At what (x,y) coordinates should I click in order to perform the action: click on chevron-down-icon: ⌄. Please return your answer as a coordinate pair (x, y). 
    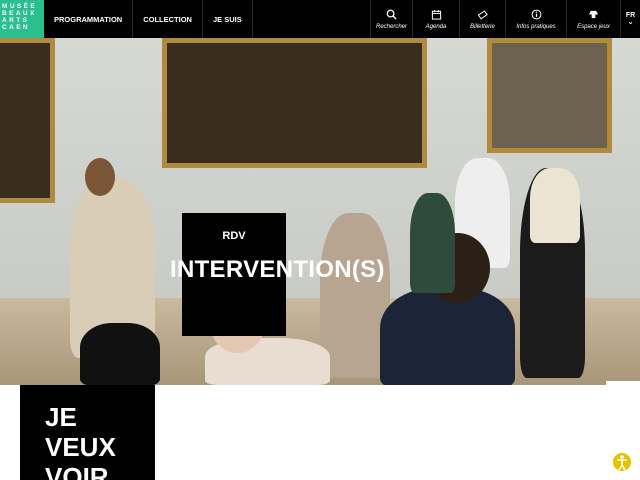
    Looking at the image, I should click on (630, 22).